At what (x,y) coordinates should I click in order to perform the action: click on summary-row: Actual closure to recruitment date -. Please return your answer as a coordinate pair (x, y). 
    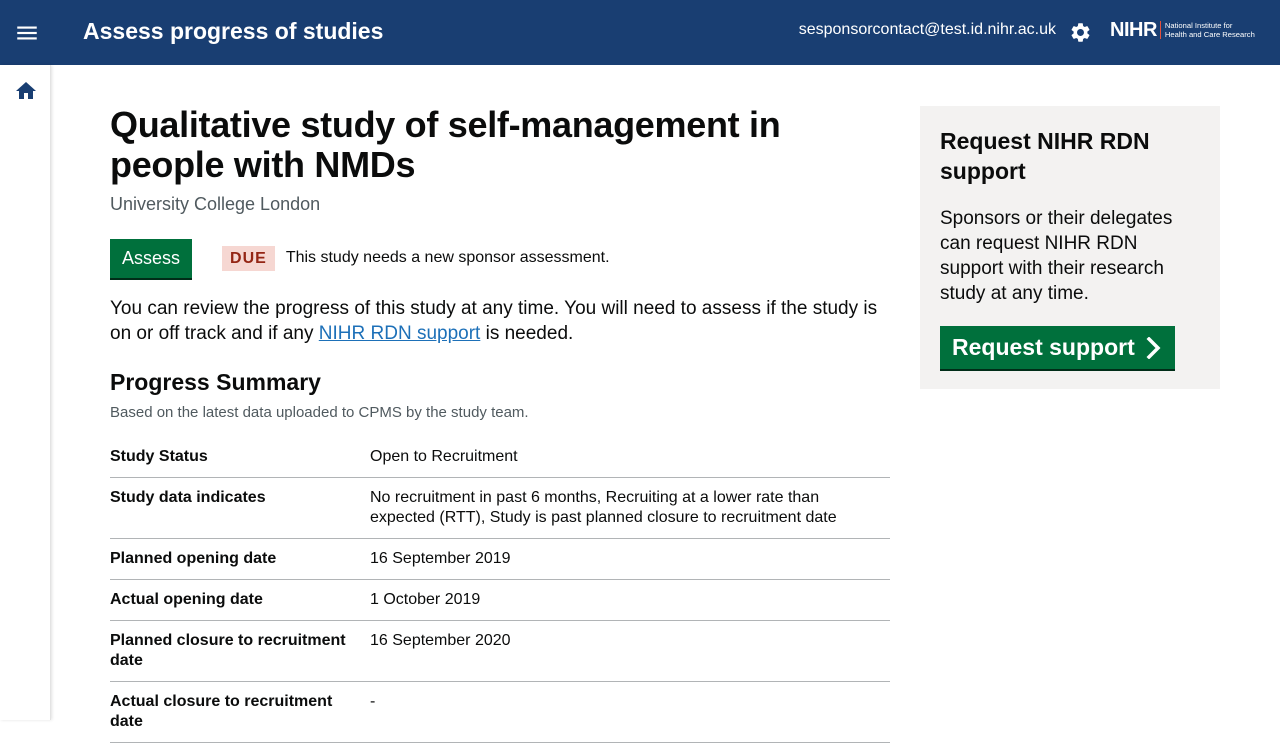
    Looking at the image, I should click on (500, 712).